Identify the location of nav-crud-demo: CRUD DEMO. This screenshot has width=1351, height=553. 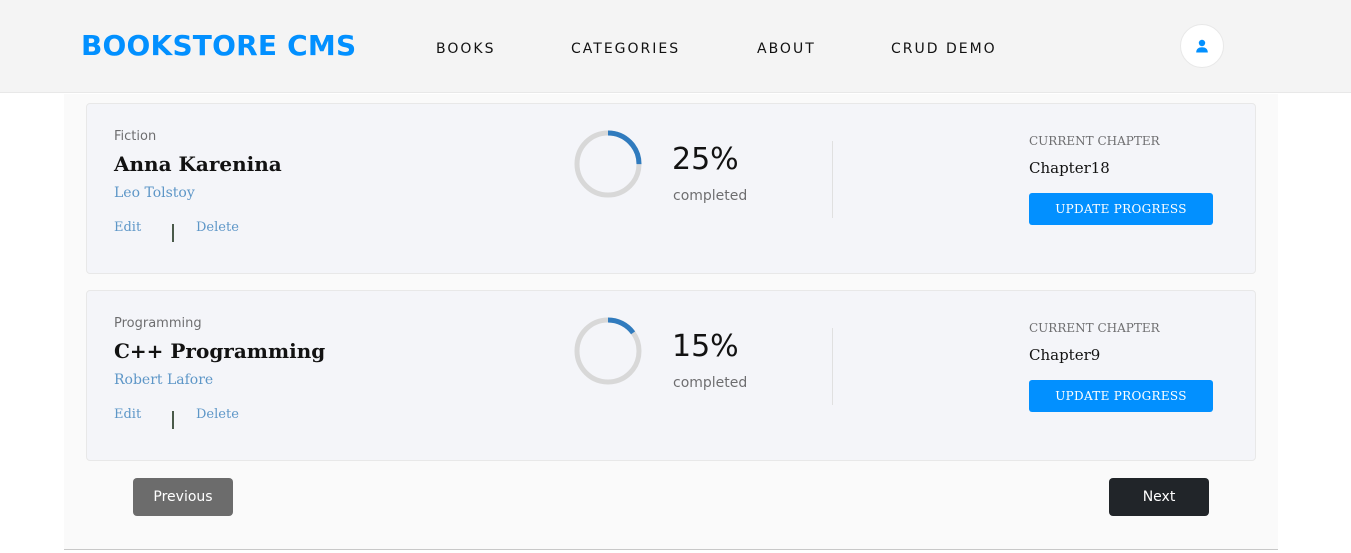
(944, 49).